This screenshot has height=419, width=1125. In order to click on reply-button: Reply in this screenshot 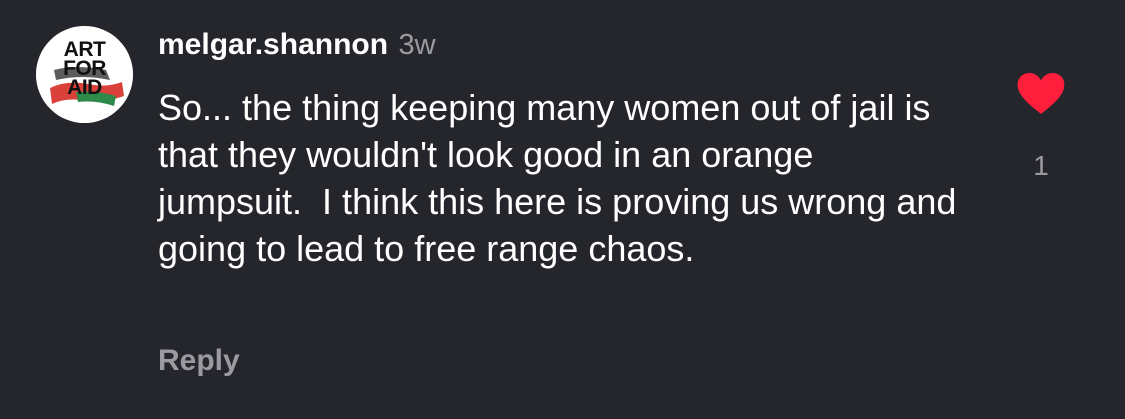, I will do `click(199, 361)`.